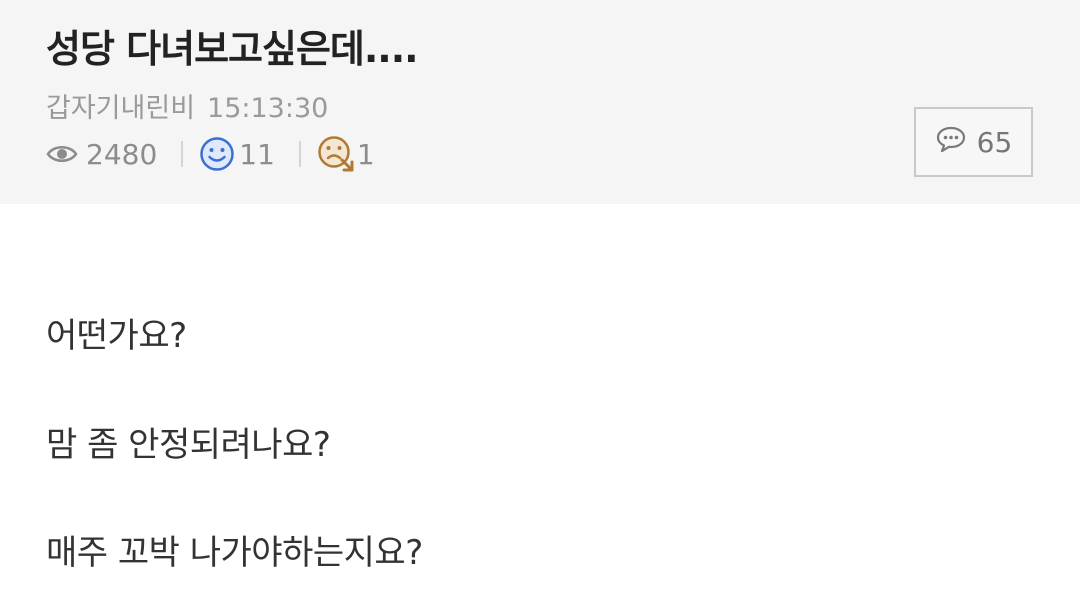  Describe the element at coordinates (268, 108) in the screenshot. I see `post-time: 15:13:30` at that location.